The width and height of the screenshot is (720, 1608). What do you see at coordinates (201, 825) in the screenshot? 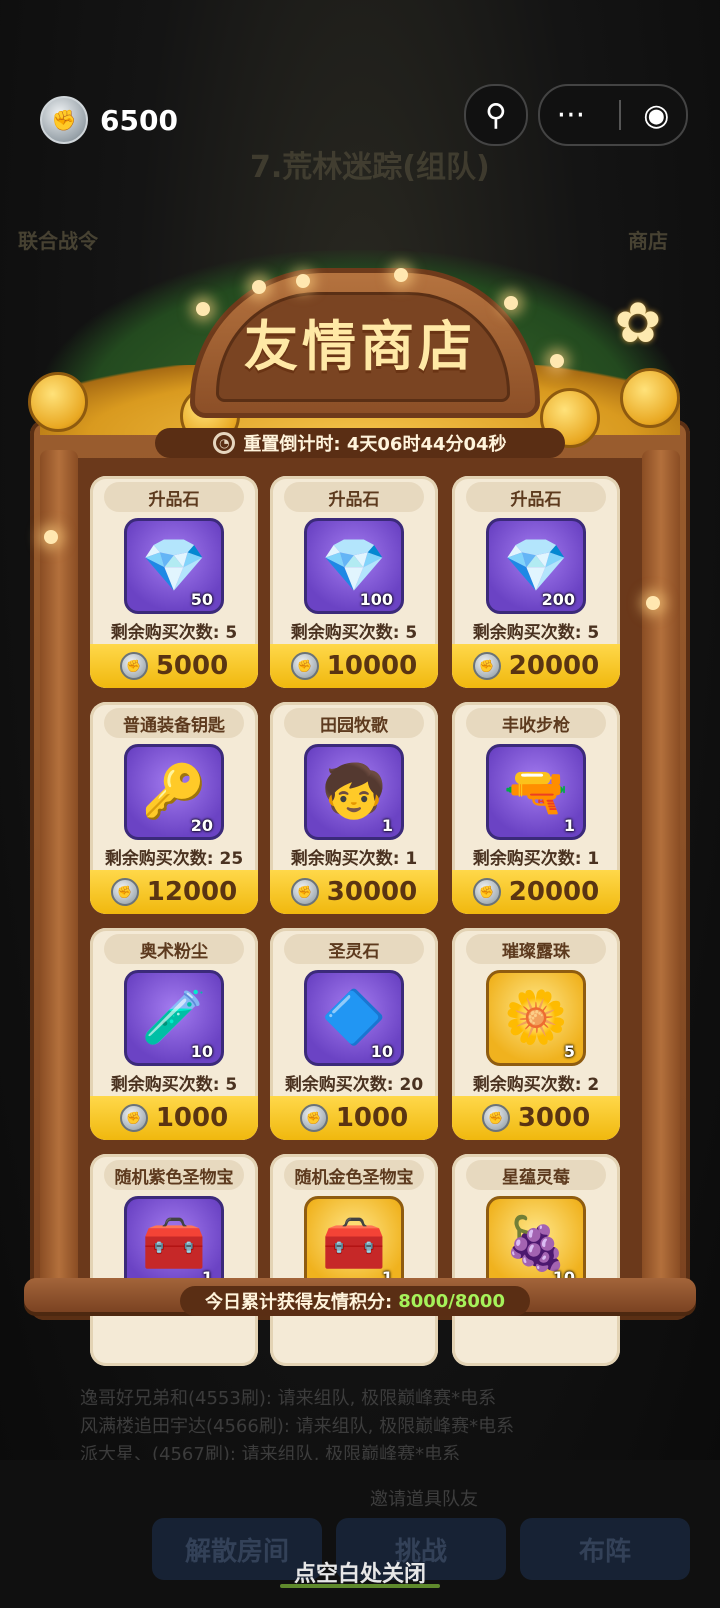
I see `item-count: 20` at bounding box center [201, 825].